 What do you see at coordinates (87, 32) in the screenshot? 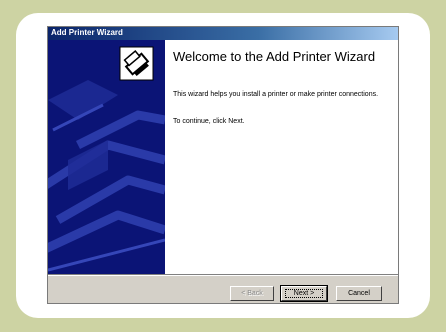
I see `window-title: Add Printer Wizard` at bounding box center [87, 32].